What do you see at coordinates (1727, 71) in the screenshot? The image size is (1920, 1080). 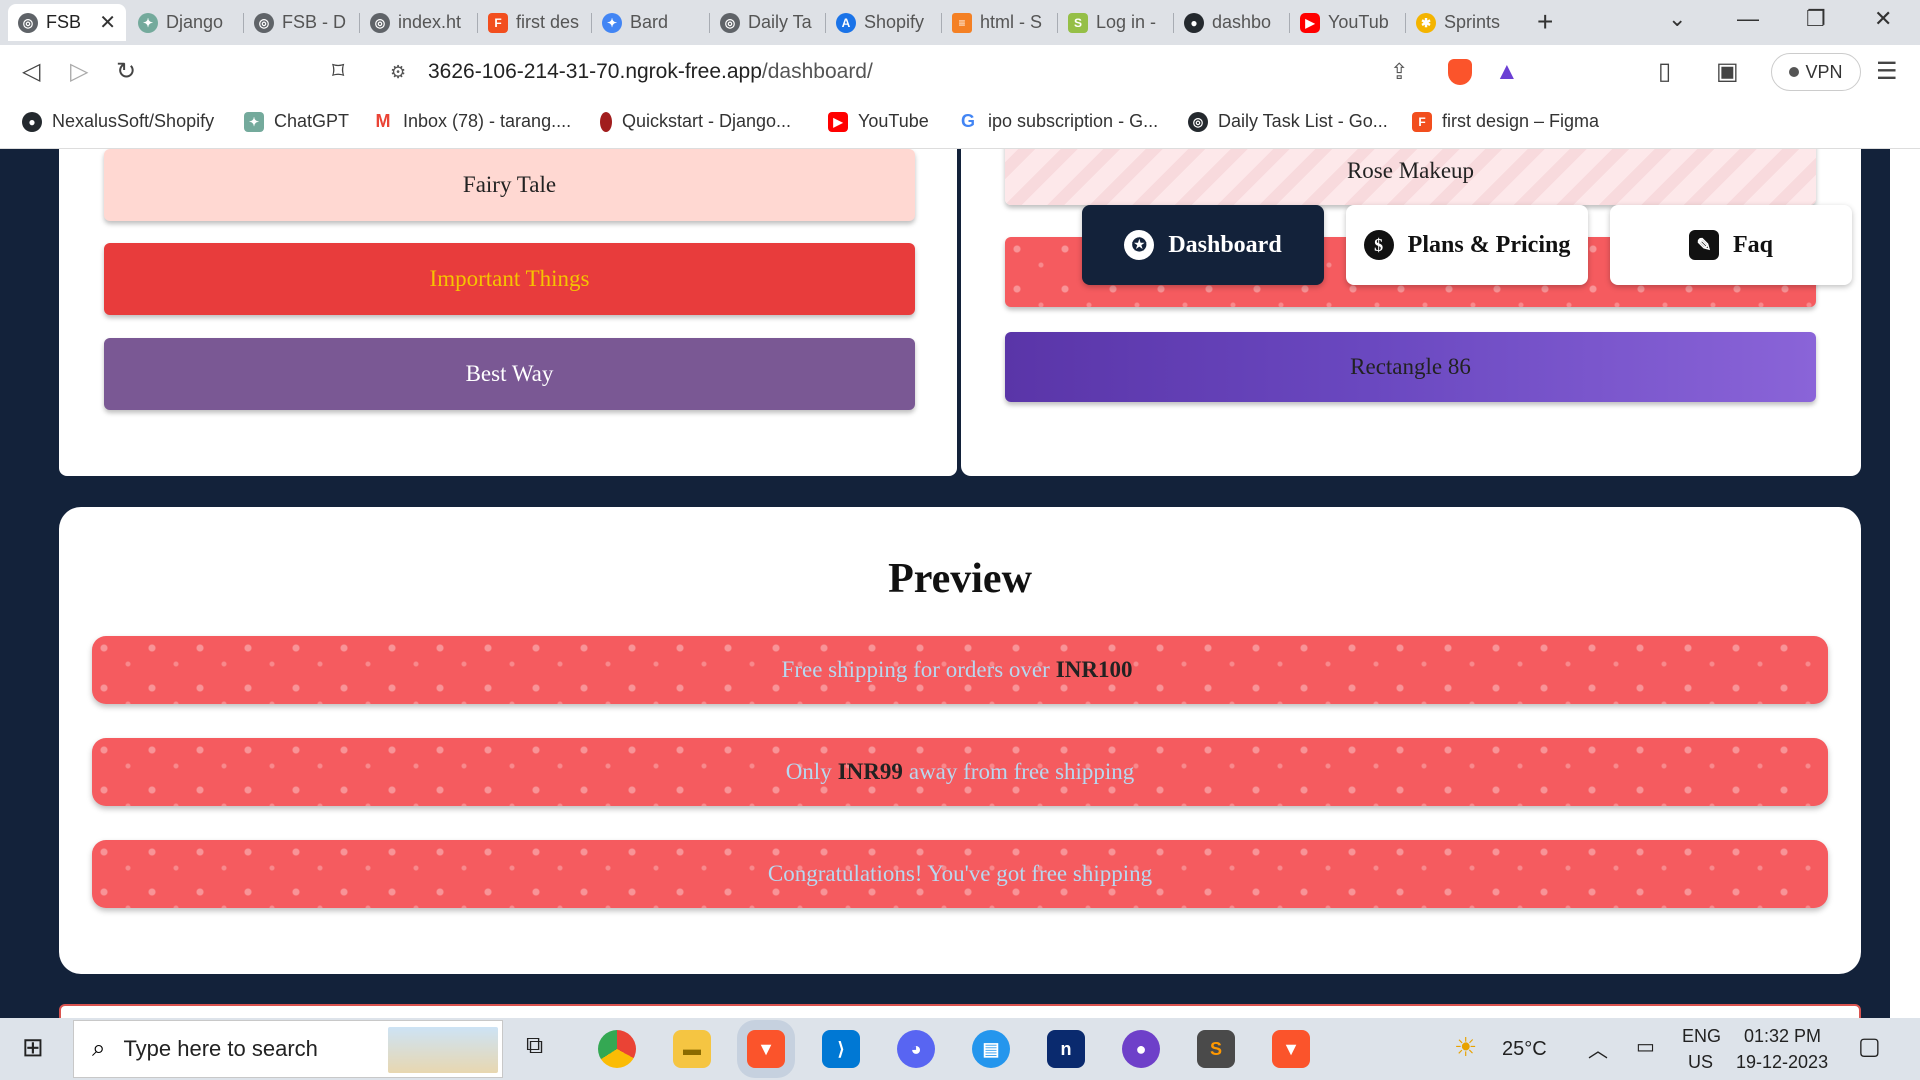 I see `wallet-icon: ▣` at bounding box center [1727, 71].